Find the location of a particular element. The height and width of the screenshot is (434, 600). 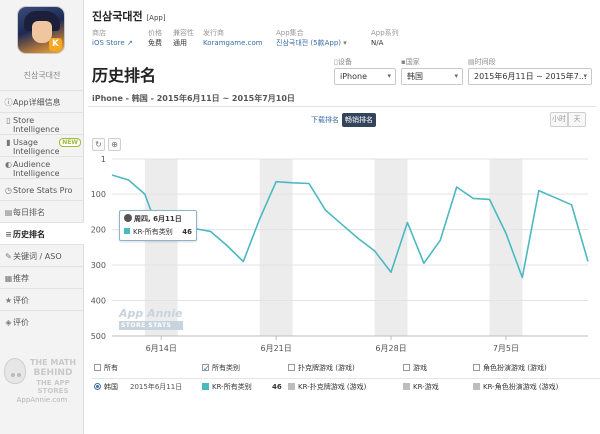

featured-icon: ▦ is located at coordinates (8, 278).